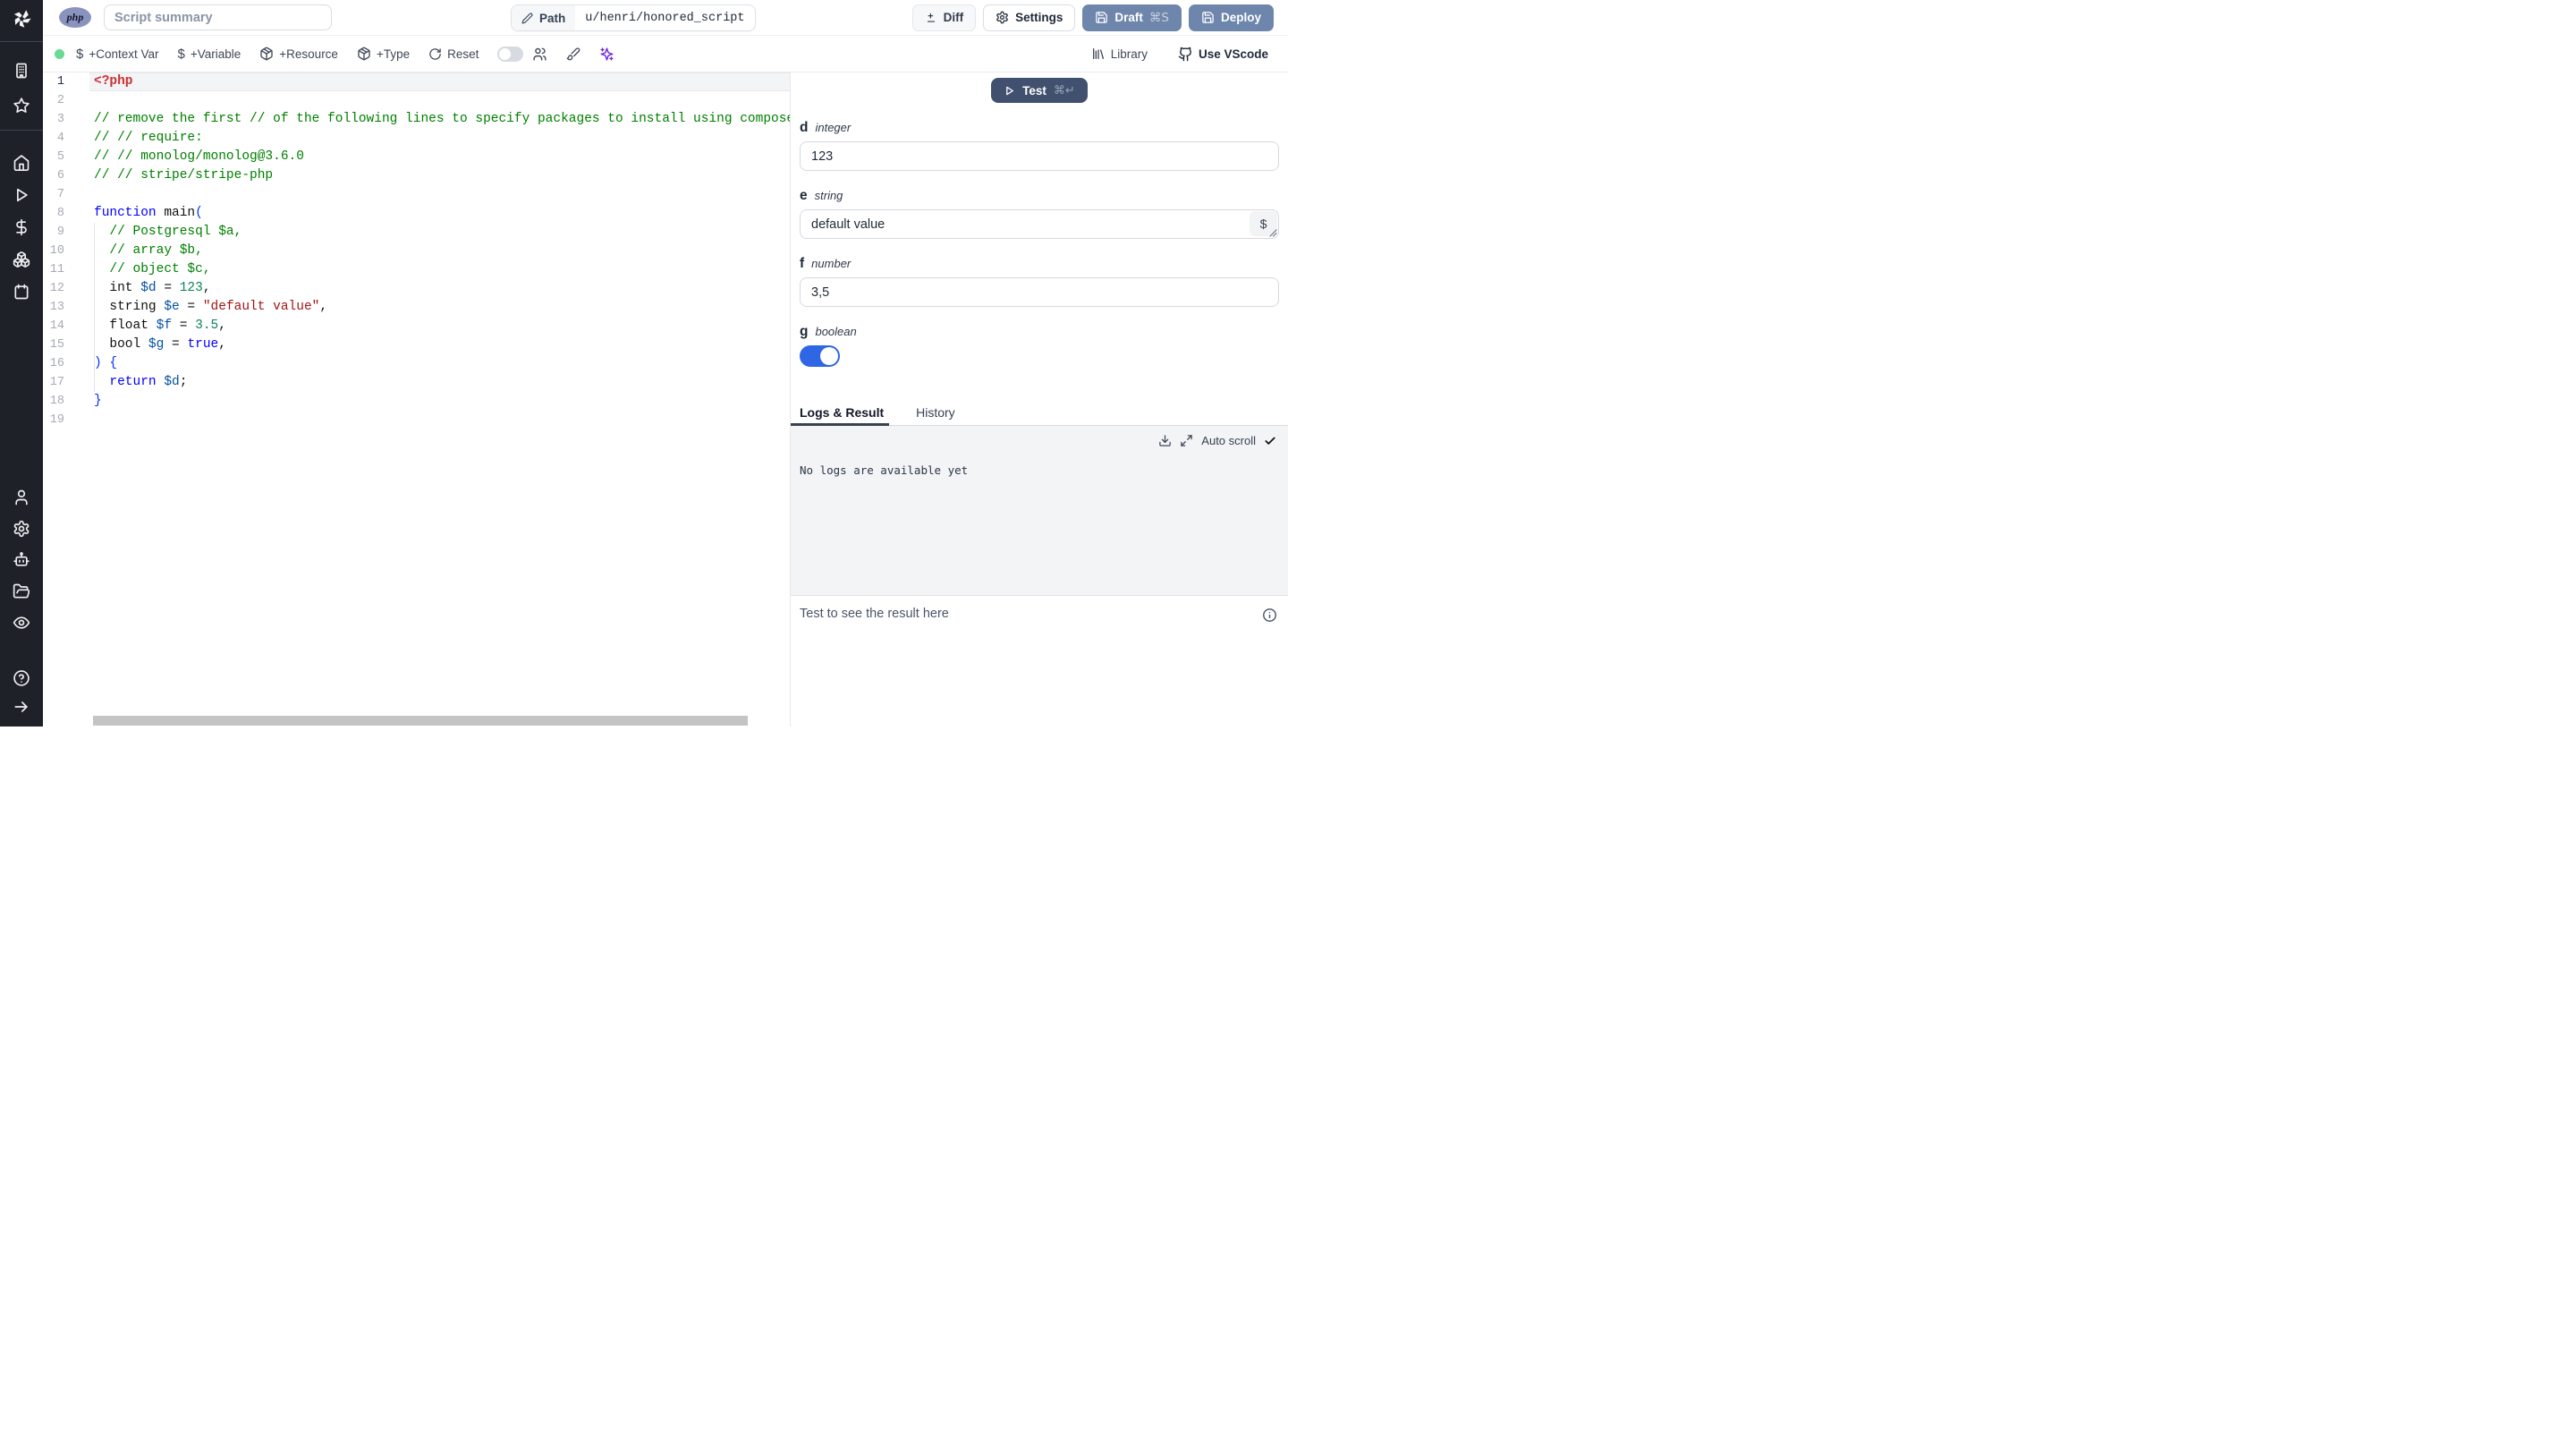  Describe the element at coordinates (1119, 54) in the screenshot. I see `library-button: Library` at that location.